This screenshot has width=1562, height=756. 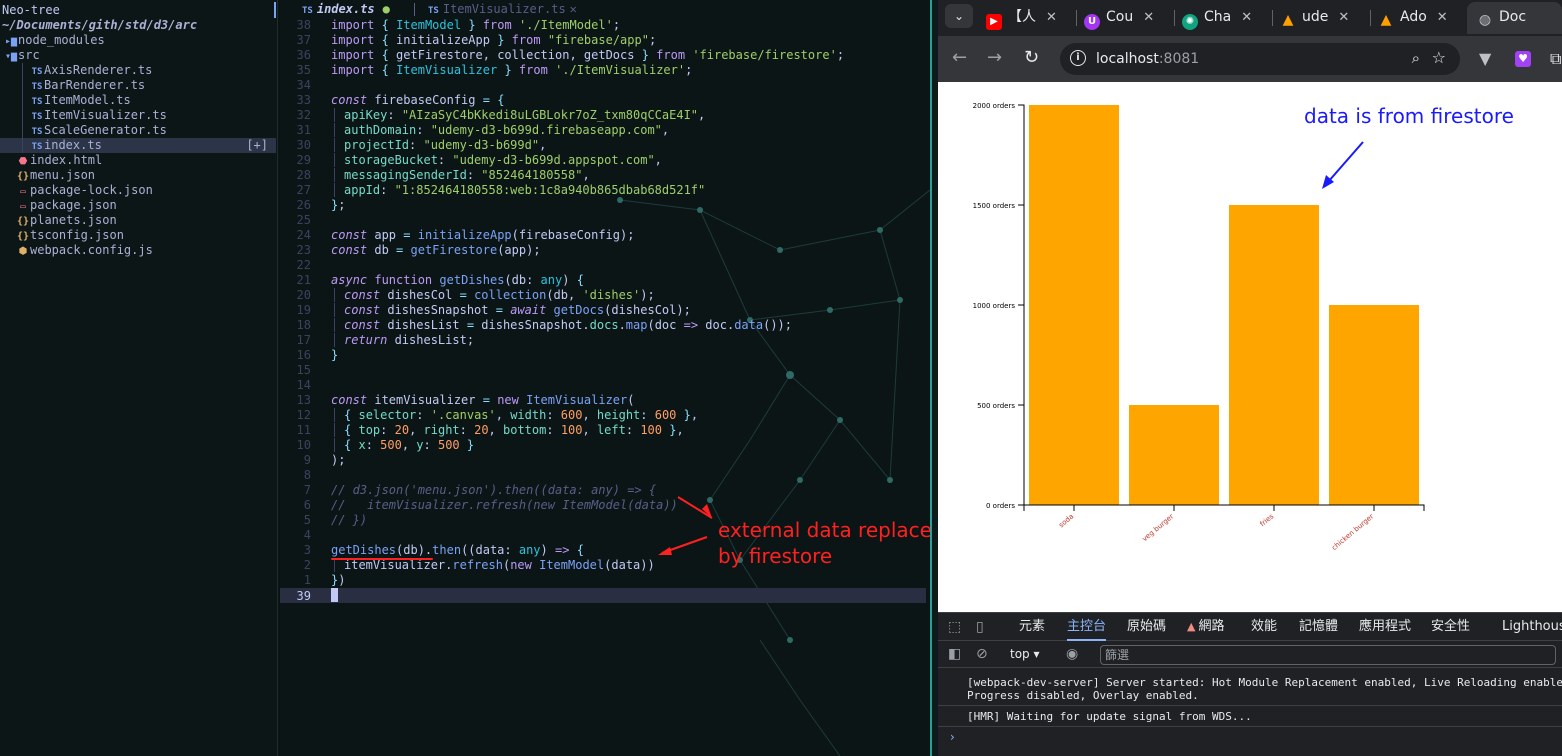 What do you see at coordinates (934, 378) in the screenshot?
I see `window-split-divider` at bounding box center [934, 378].